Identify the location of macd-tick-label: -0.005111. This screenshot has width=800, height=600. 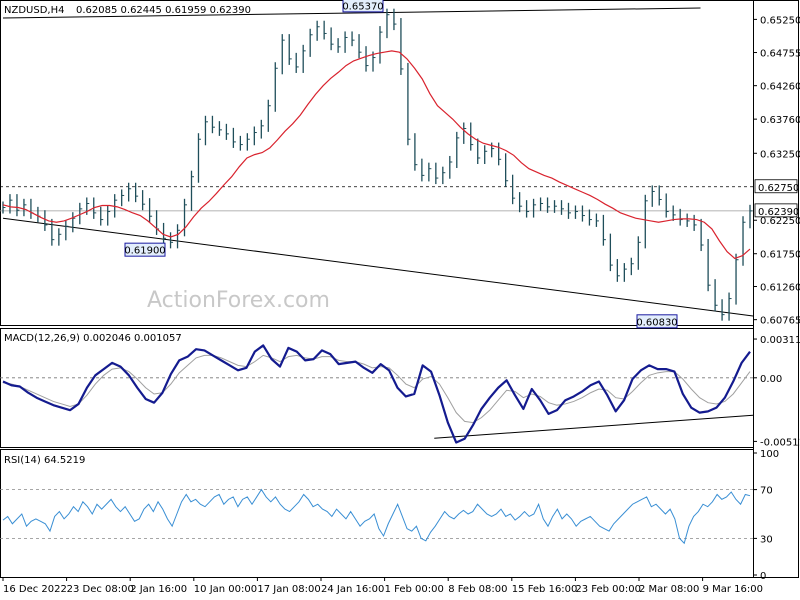
(780, 442).